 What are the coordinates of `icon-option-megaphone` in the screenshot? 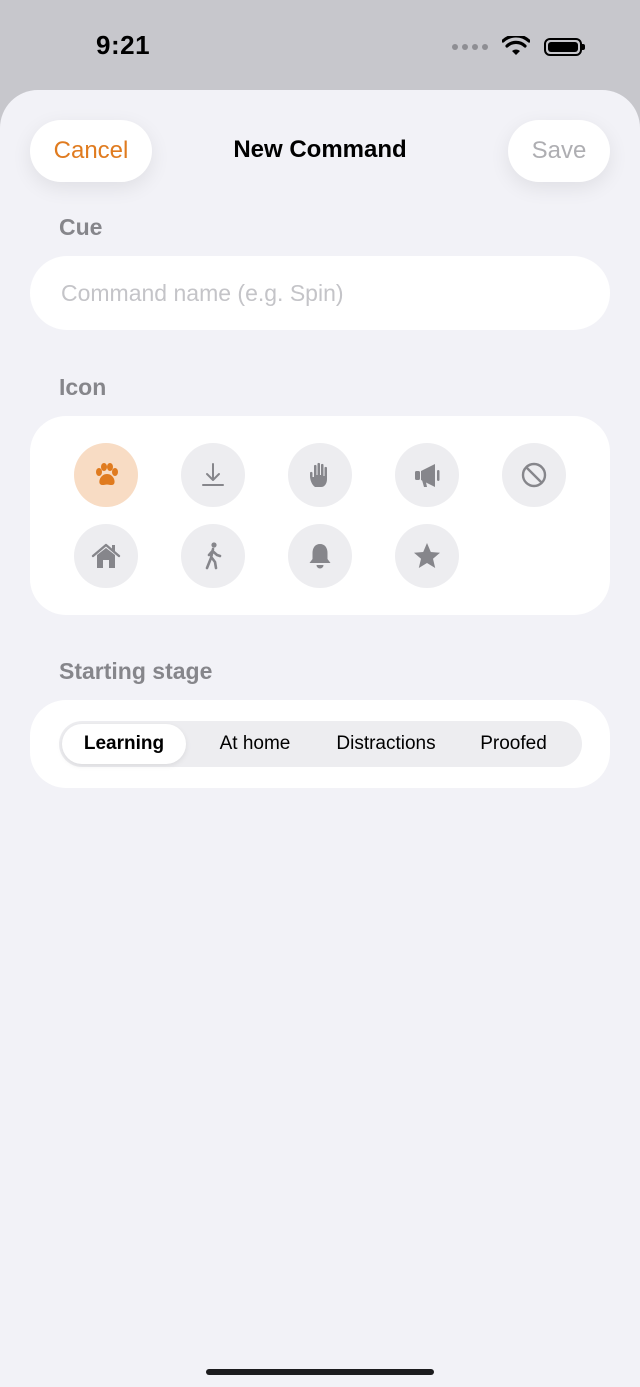 It's located at (427, 475).